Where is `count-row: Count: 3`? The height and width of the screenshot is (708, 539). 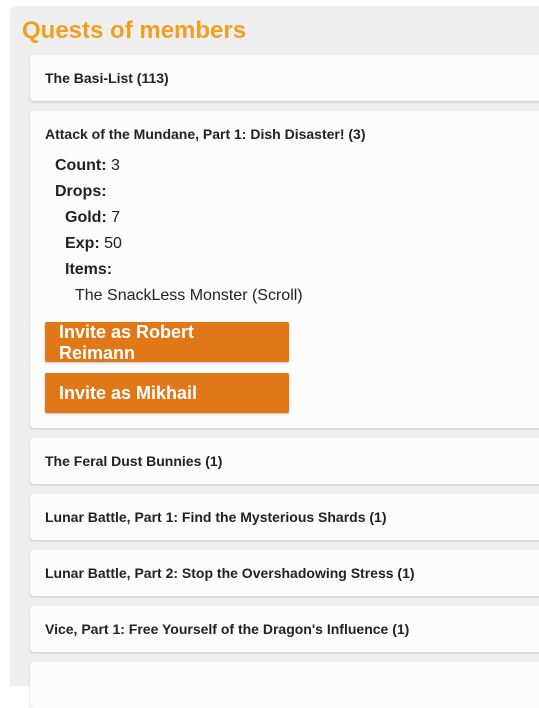
count-row: Count: 3 is located at coordinates (87, 166).